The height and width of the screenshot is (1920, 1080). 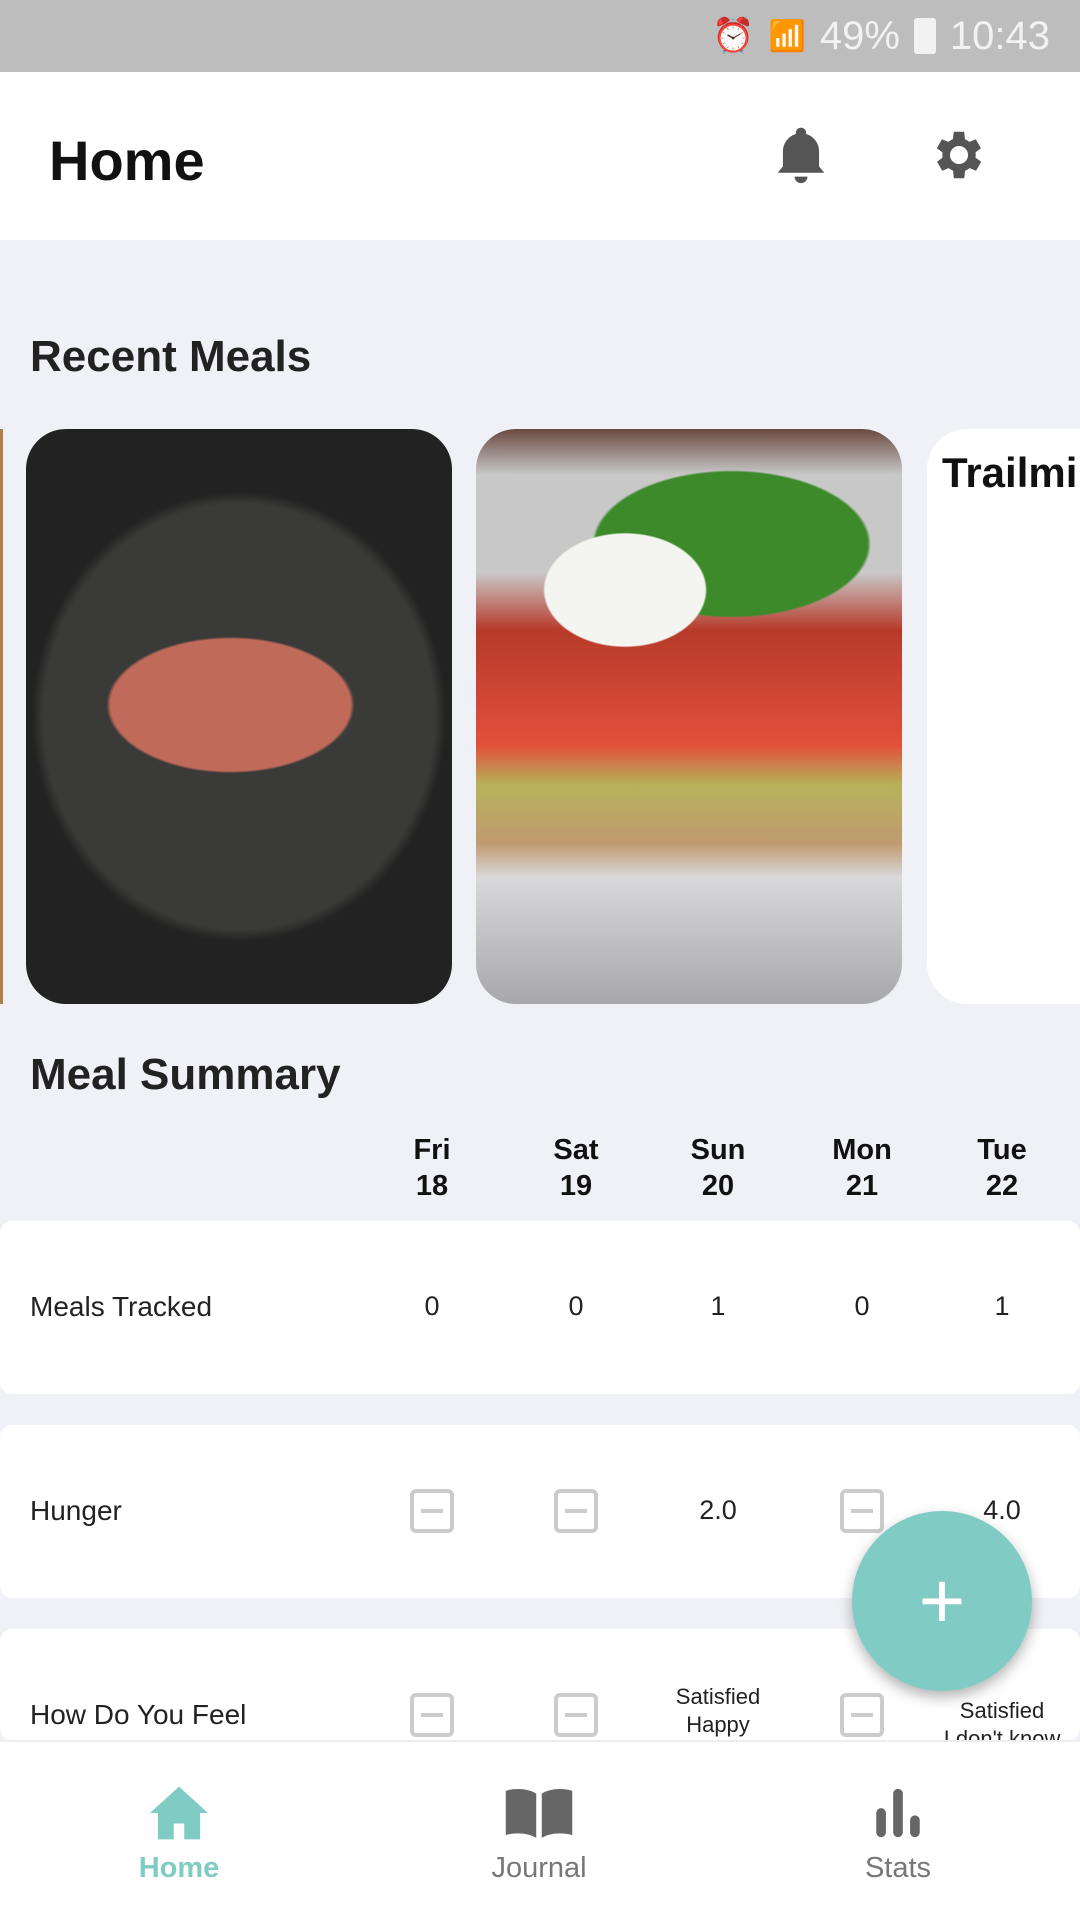 I want to click on alarm-icon: ⏰, so click(x=733, y=36).